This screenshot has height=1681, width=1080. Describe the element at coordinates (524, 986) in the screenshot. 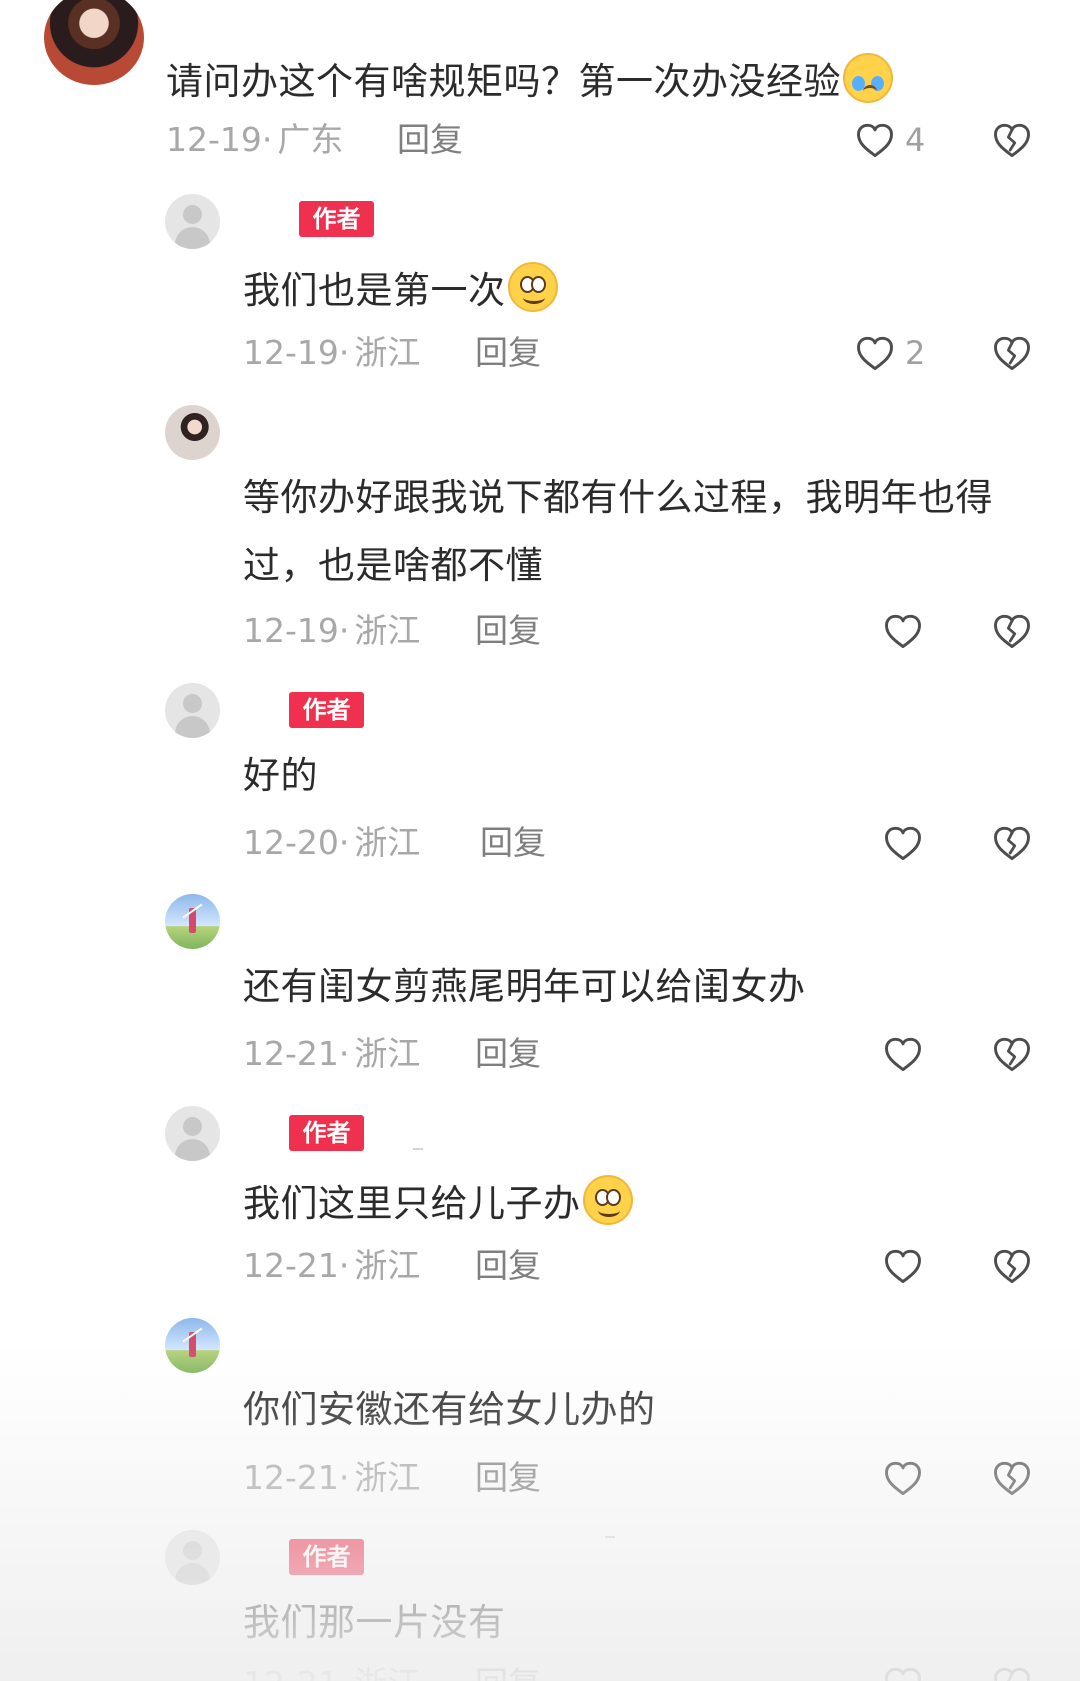

I see `comment-text: 还有闺女剪燕尾明年可以给闺女办` at that location.